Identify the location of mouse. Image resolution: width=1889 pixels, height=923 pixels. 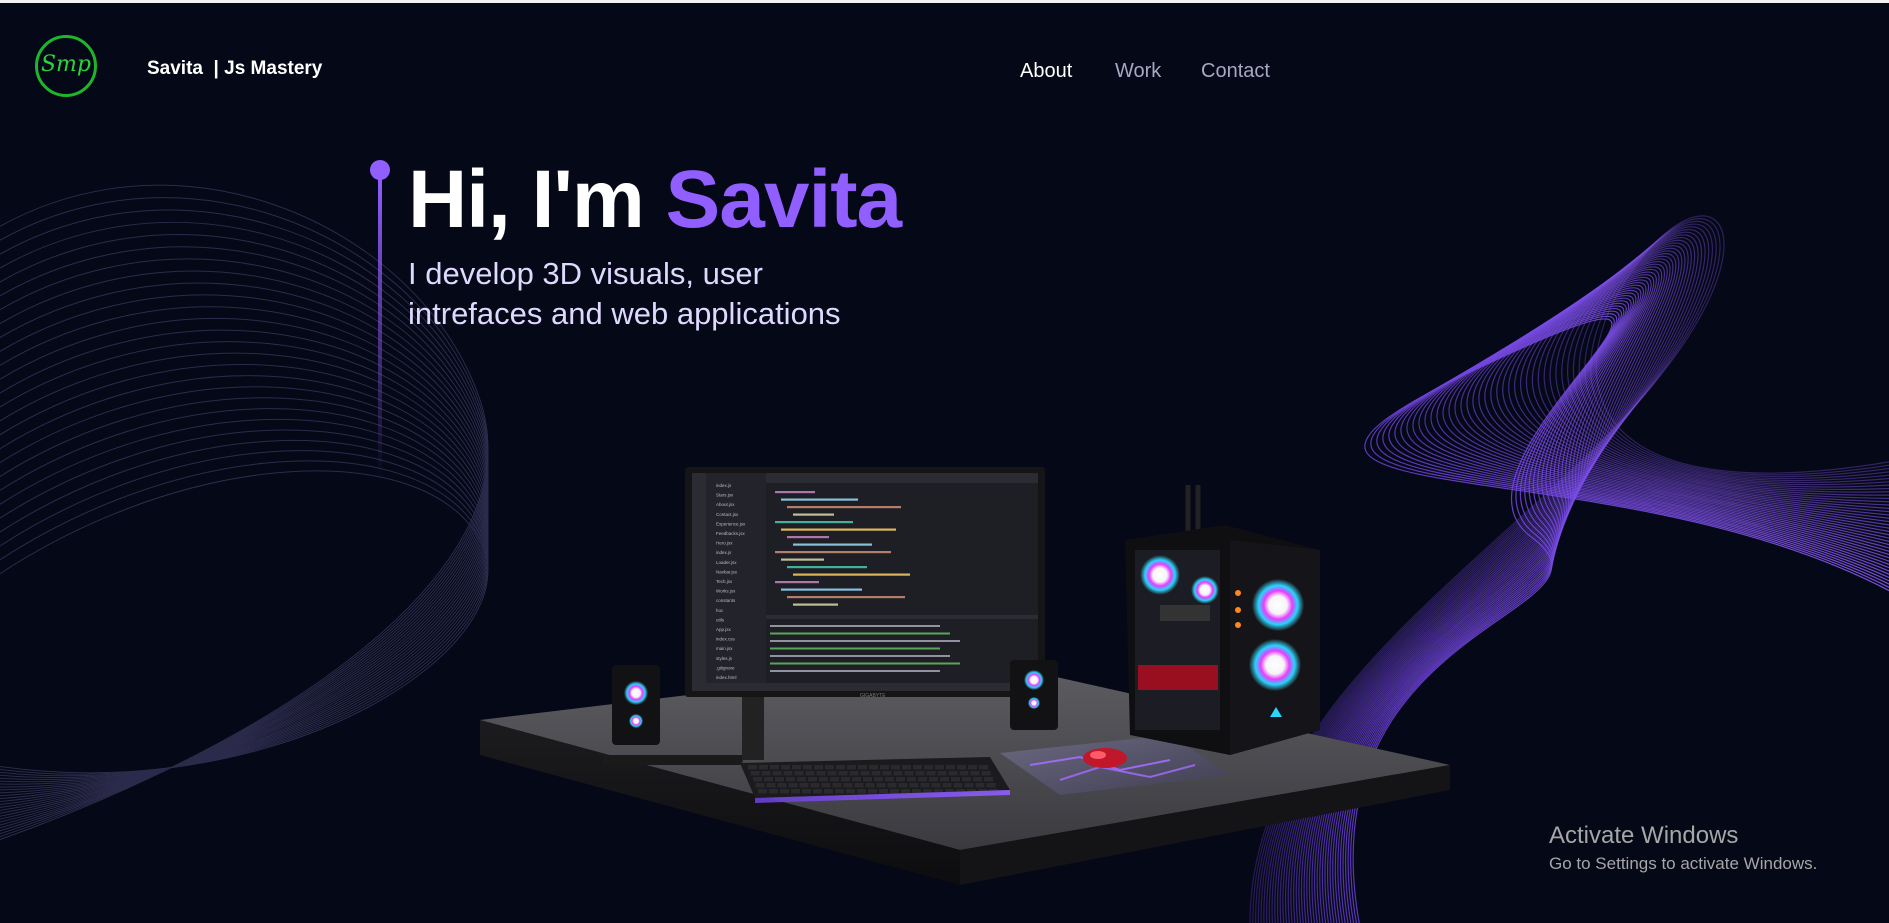
(1105, 758).